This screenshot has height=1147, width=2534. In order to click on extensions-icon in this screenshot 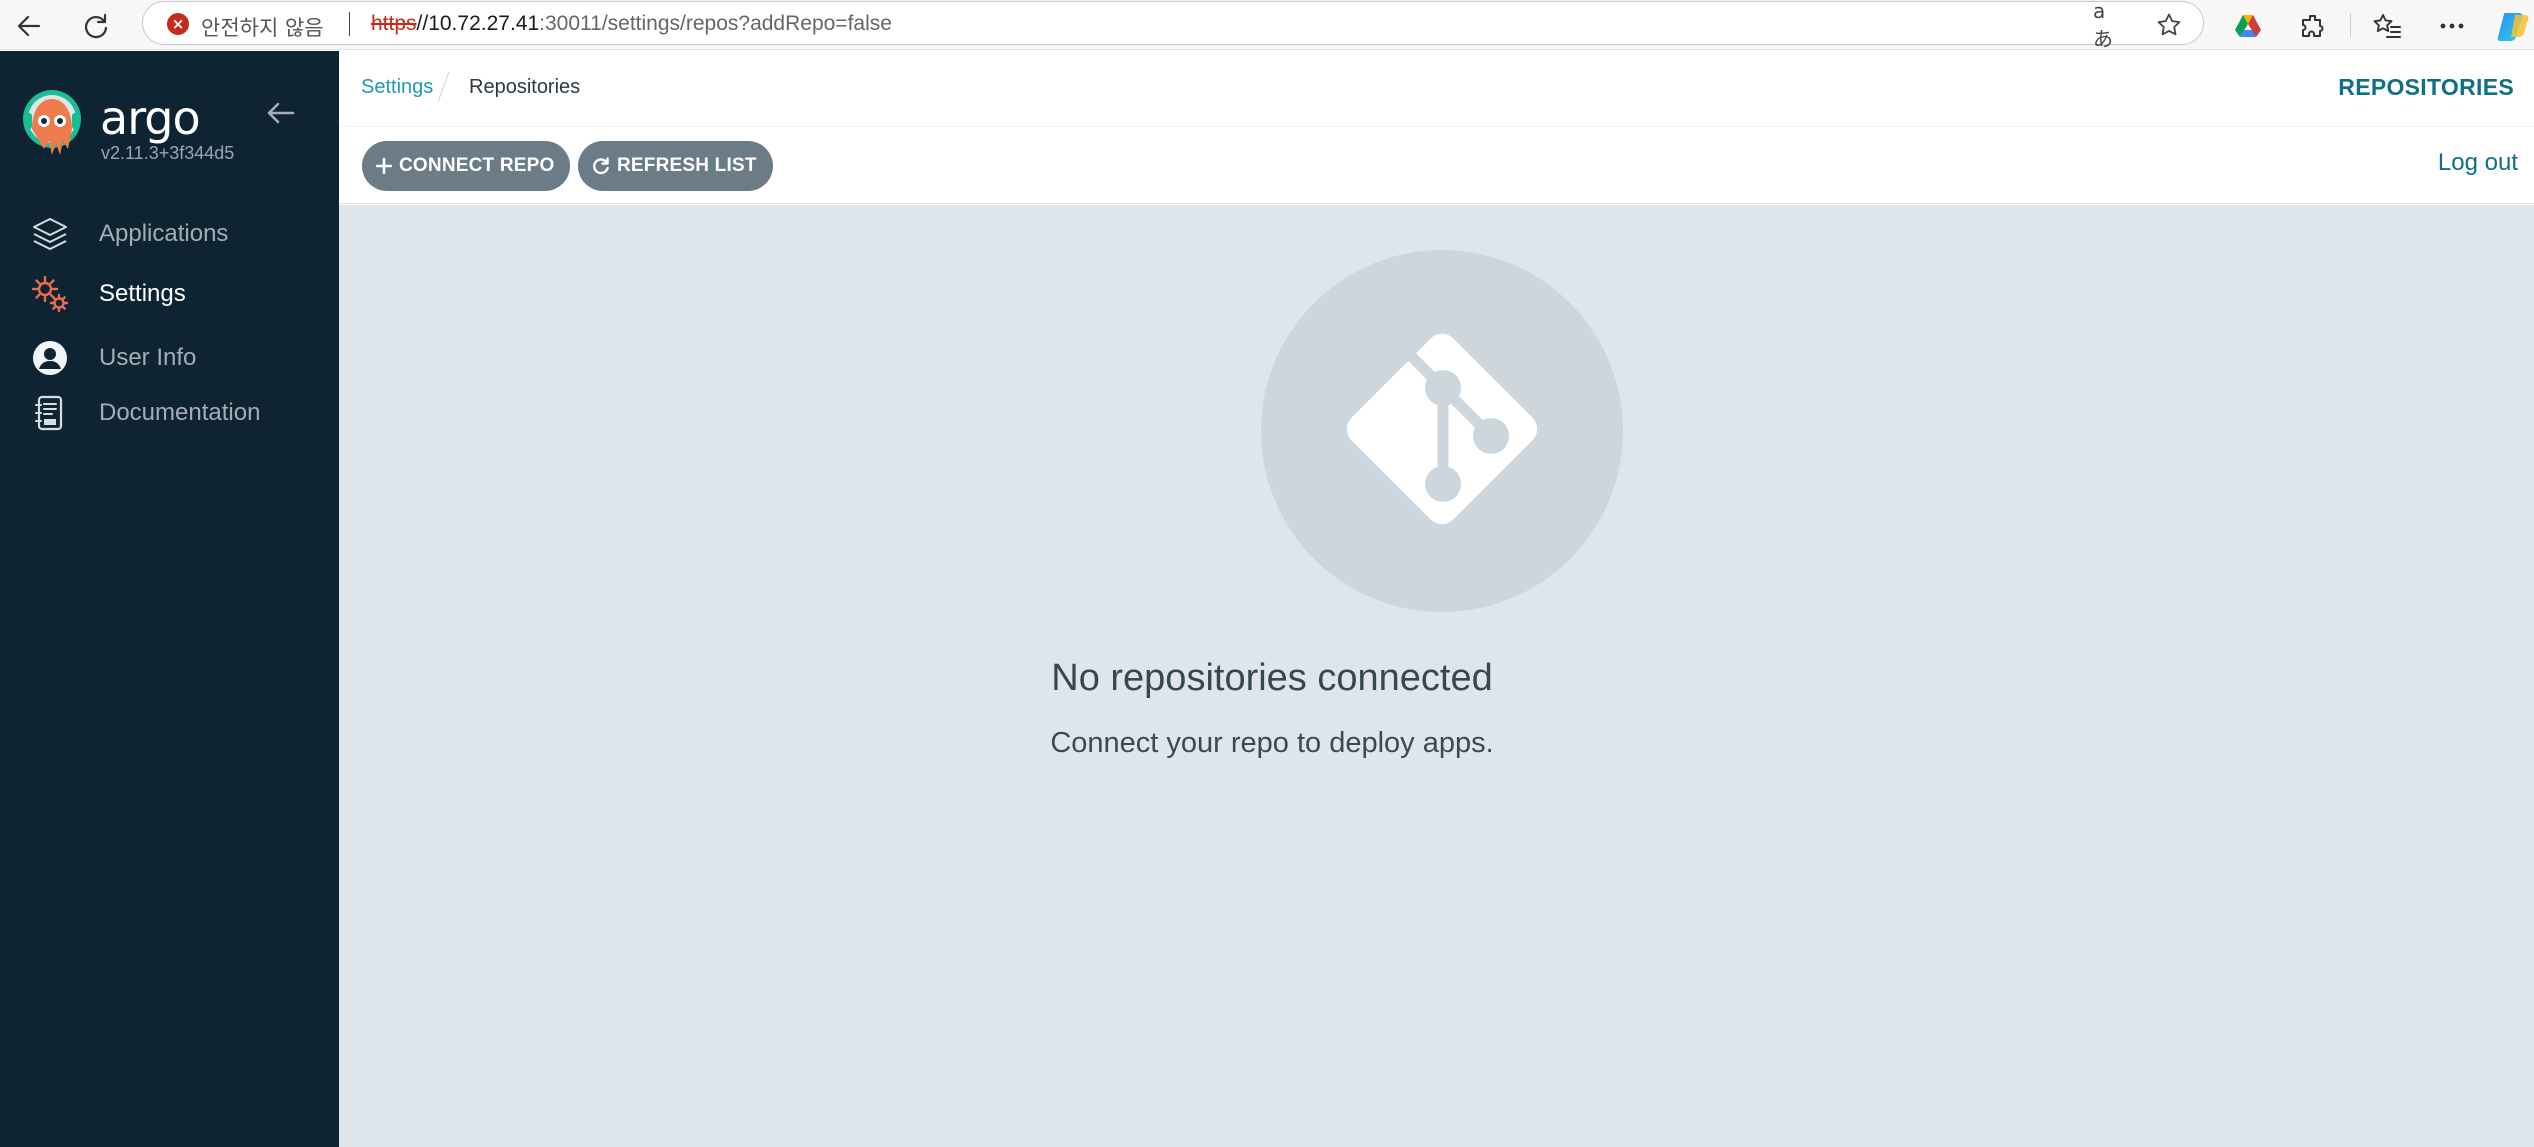, I will do `click(2313, 26)`.